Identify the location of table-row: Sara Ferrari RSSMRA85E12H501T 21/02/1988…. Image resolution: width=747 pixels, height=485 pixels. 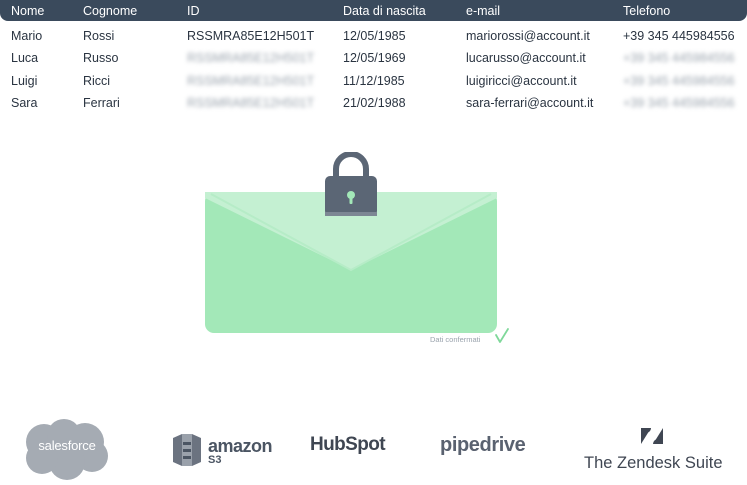
(373, 107).